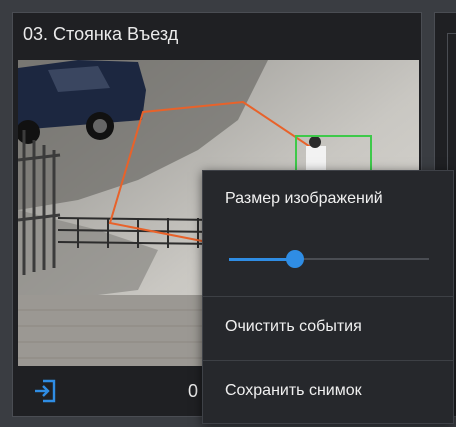 The height and width of the screenshot is (427, 456). I want to click on image-size-slider, so click(329, 260).